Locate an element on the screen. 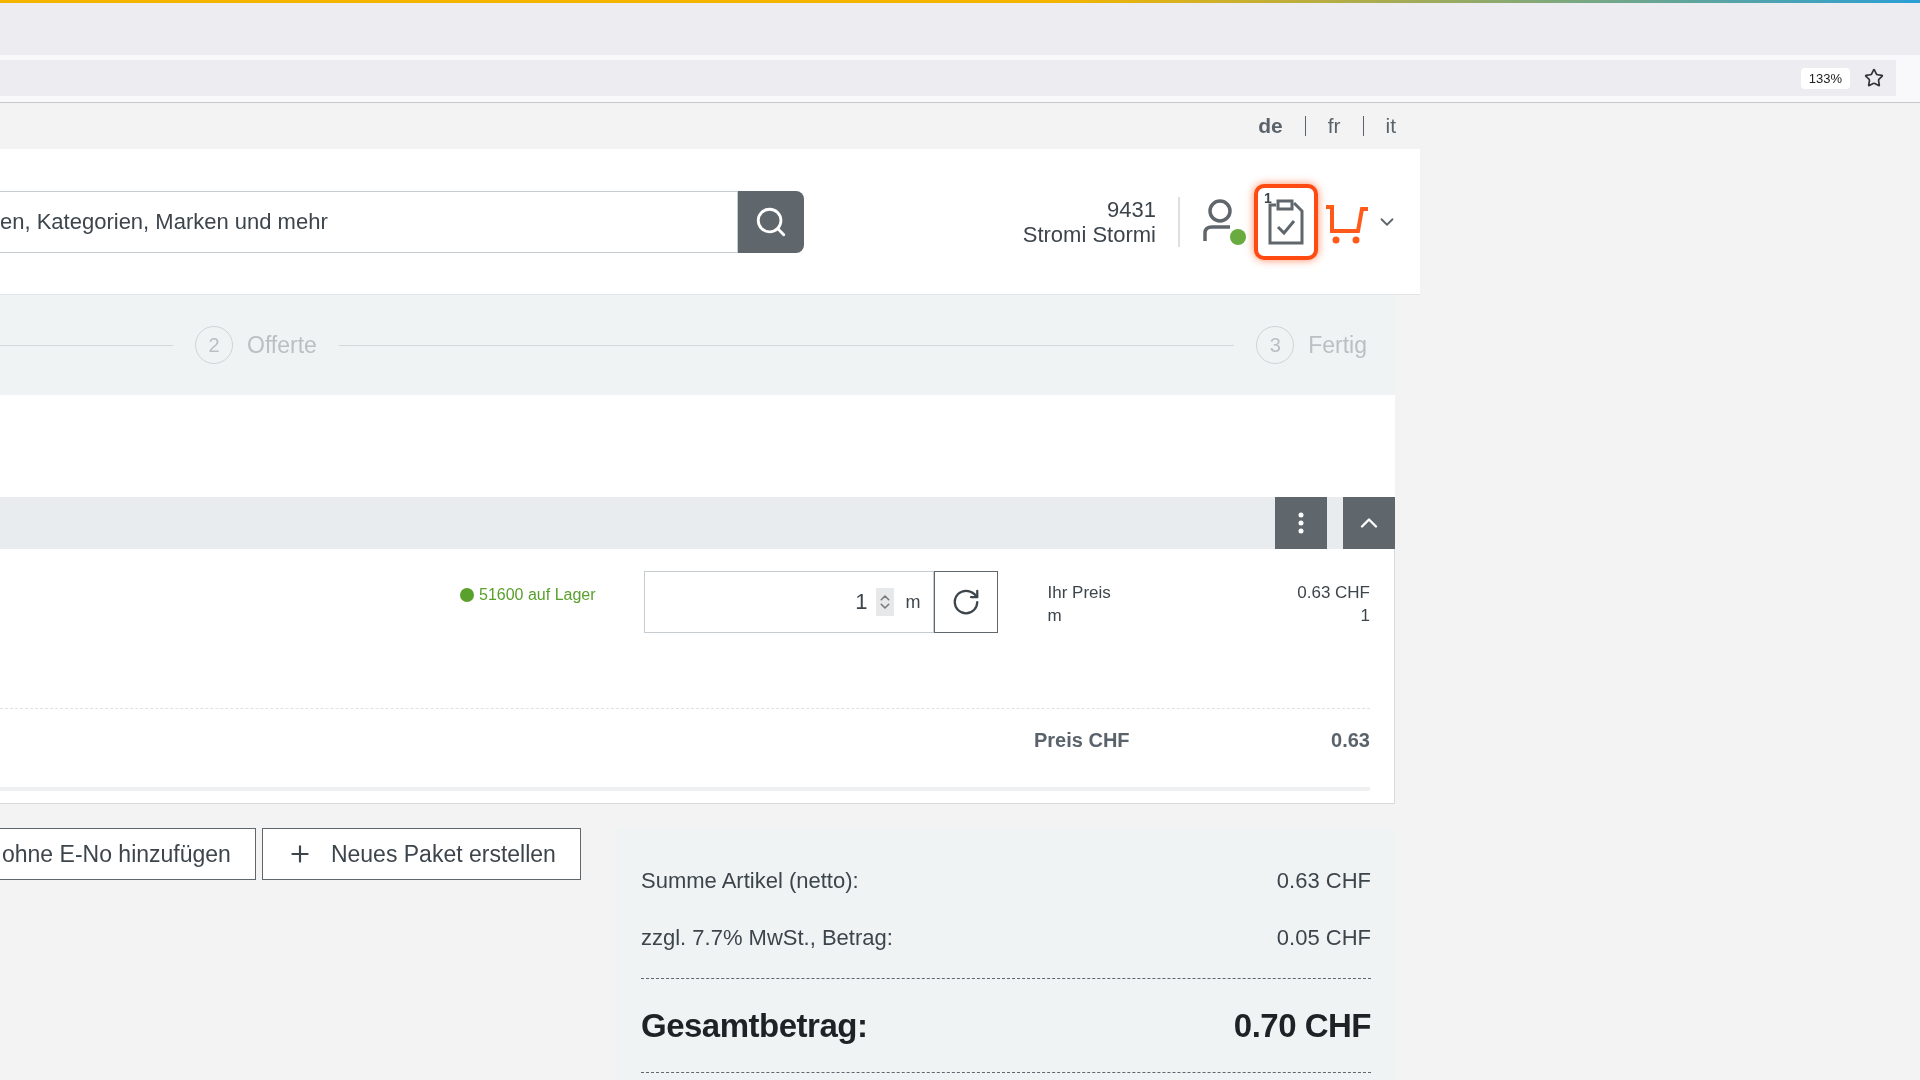 This screenshot has height=1080, width=1920. collapse-button is located at coordinates (1369, 523).